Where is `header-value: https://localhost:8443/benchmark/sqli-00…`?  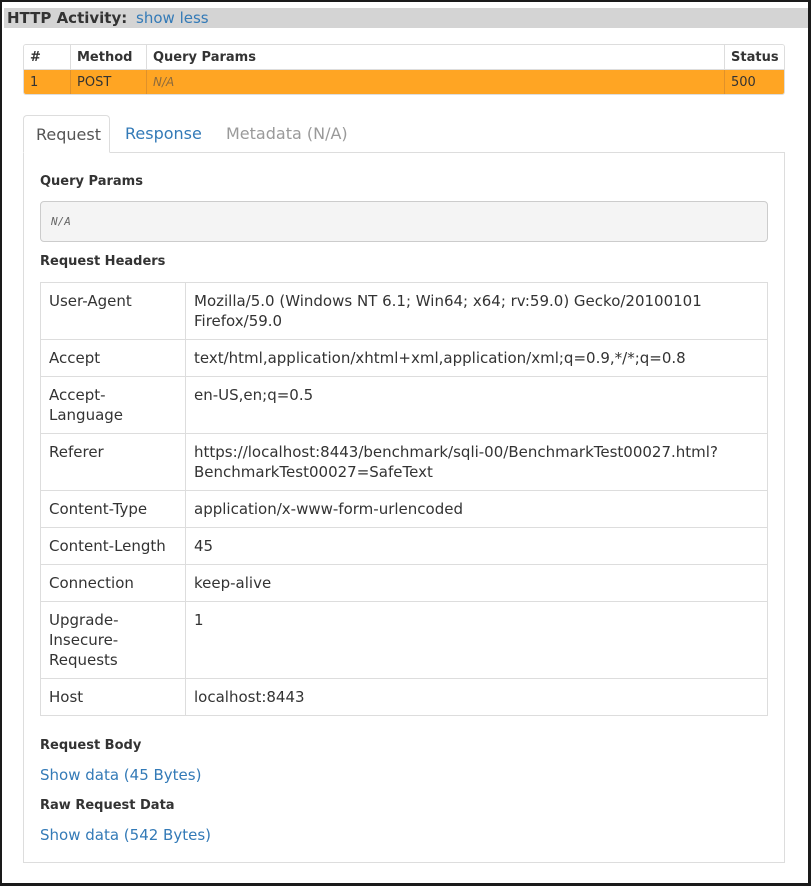
header-value: https://localhost:8443/benchmark/sqli-00… is located at coordinates (456, 462).